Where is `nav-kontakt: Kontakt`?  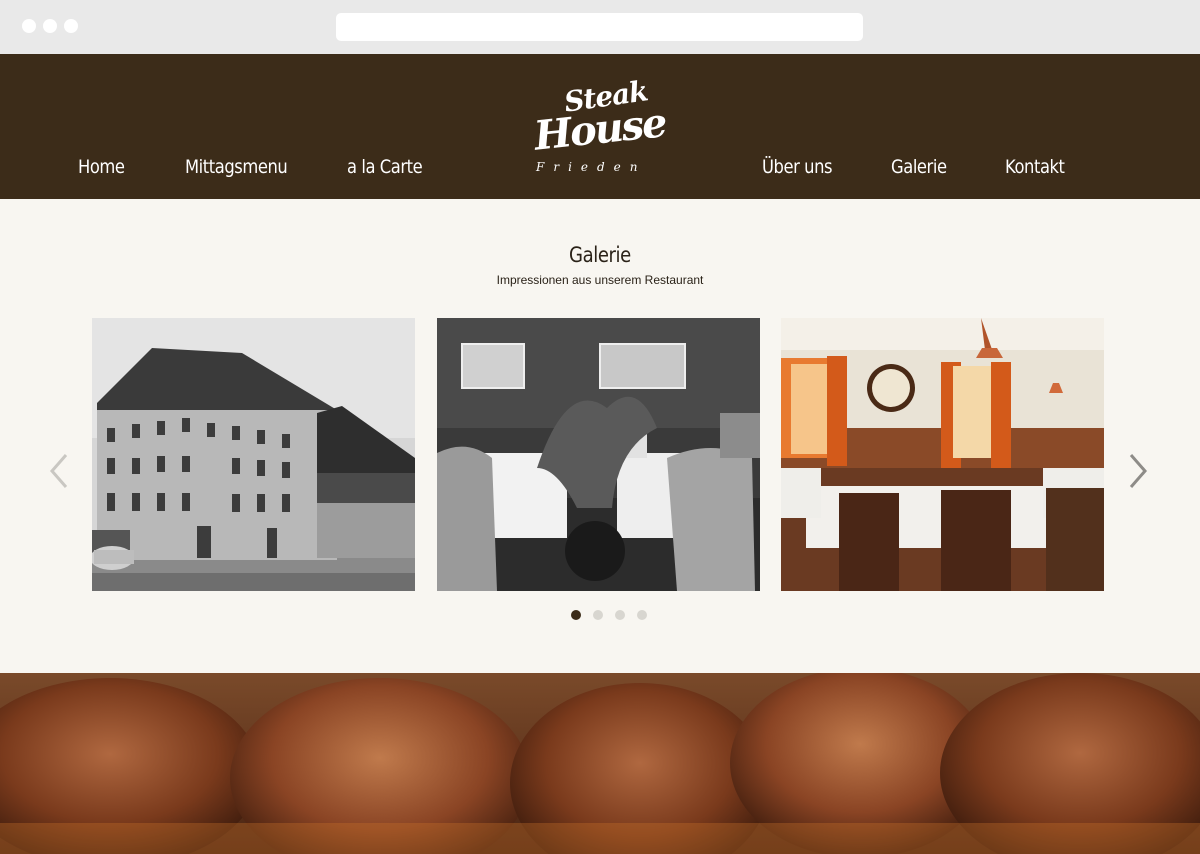
nav-kontakt: Kontakt is located at coordinates (1035, 167).